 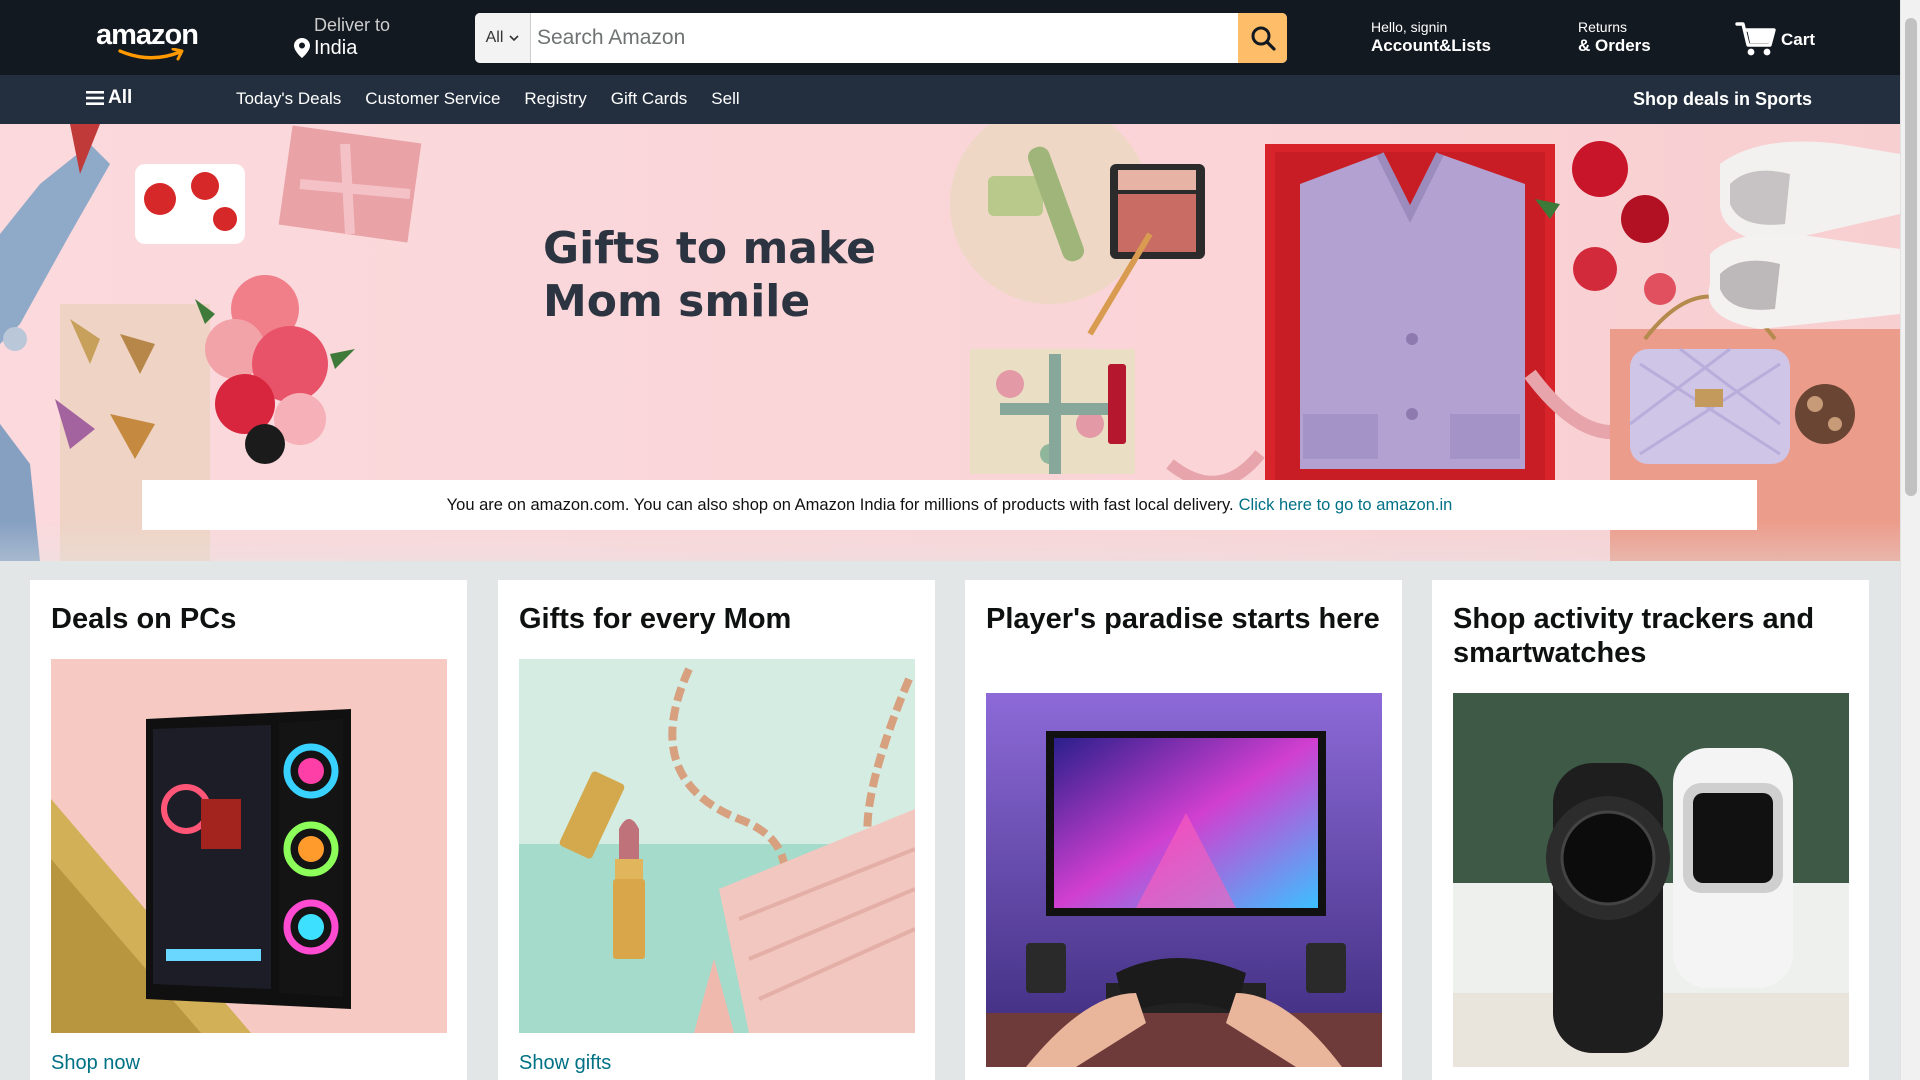 I want to click on card-gifts-for-mom: Gifts for every Mom Show gifts, so click(x=716, y=830).